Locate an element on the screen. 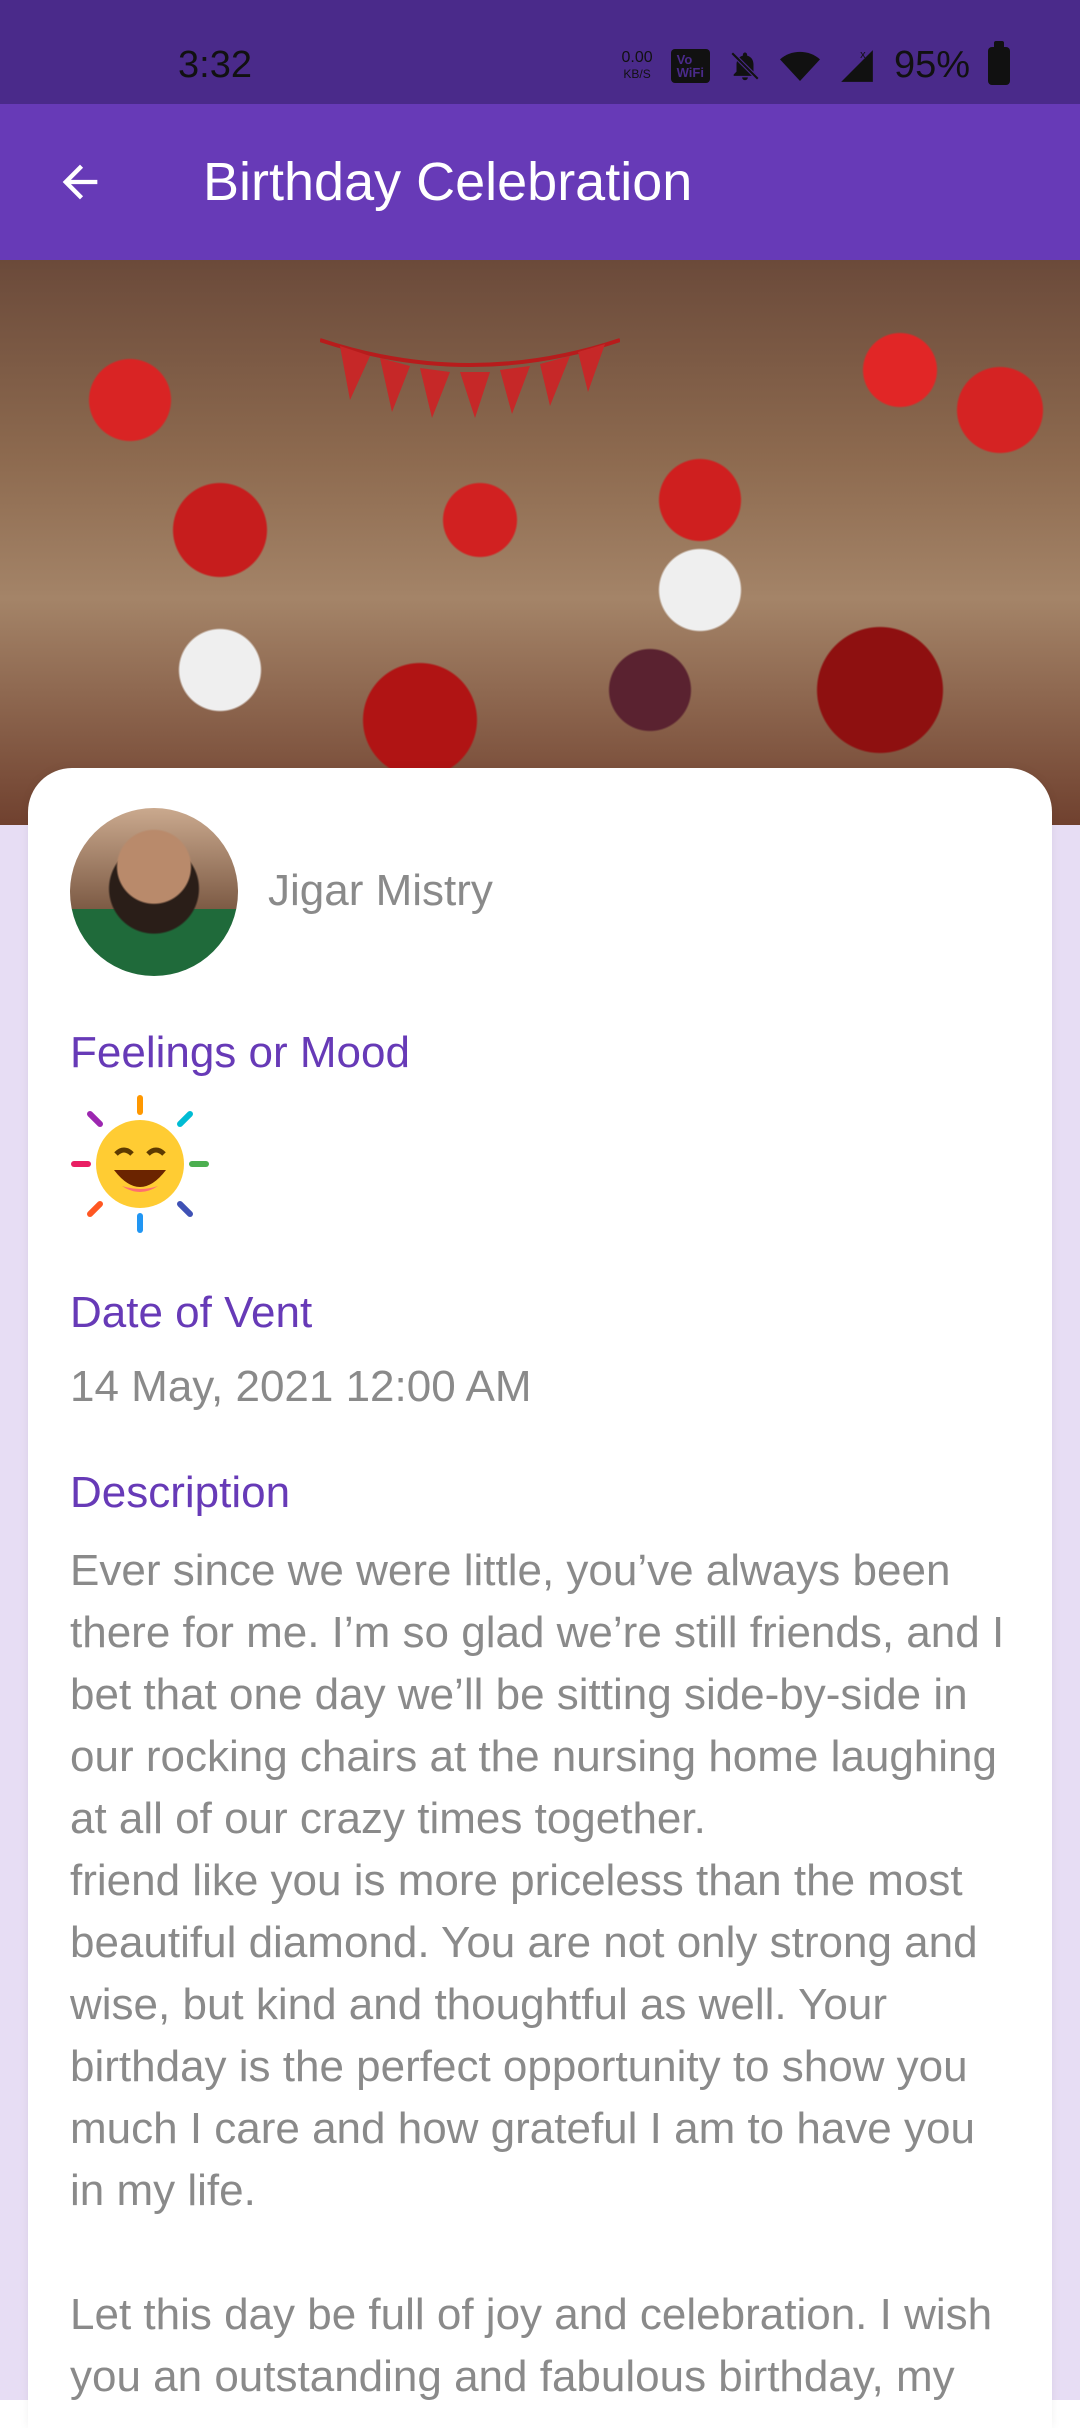 The image size is (1080, 2428). status-icons: 0.00 KB/S Vo WiFi x 95% is located at coordinates (815, 63).